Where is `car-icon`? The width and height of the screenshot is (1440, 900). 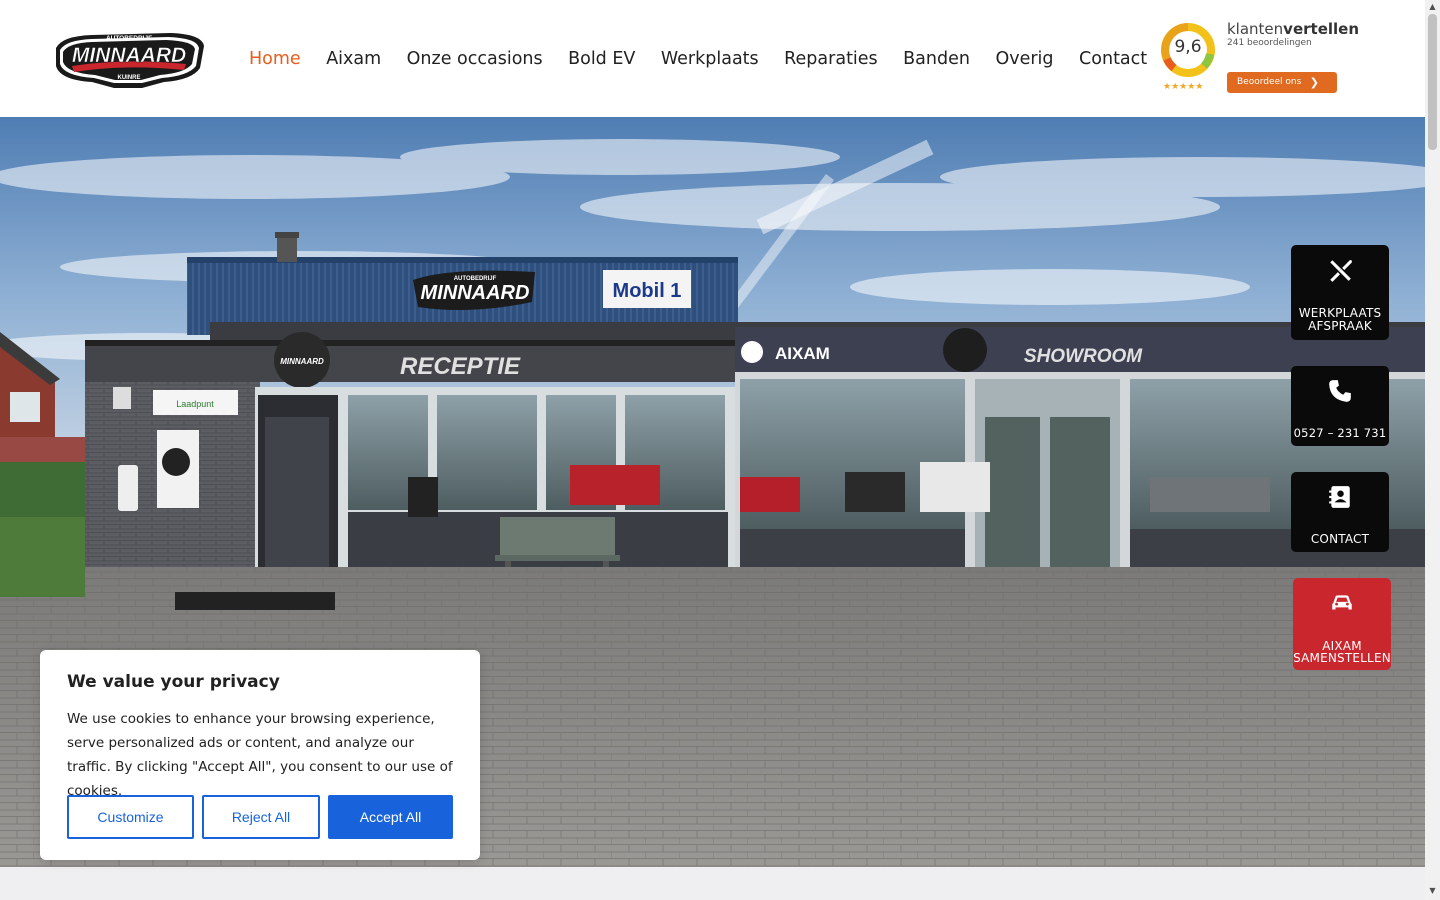
car-icon is located at coordinates (1342, 602).